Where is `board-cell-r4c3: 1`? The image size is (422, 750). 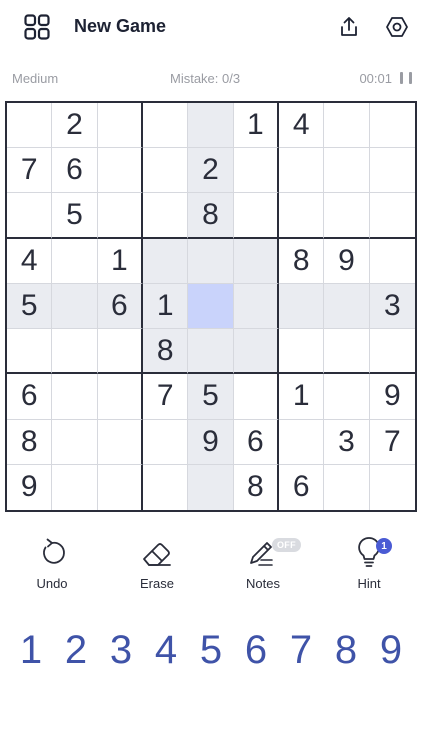
board-cell-r4c3: 1 is located at coordinates (120, 261).